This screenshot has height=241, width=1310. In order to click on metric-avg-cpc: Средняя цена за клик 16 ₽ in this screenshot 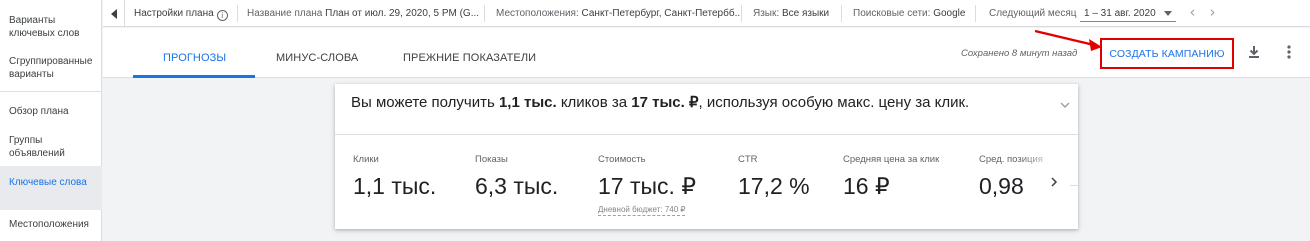, I will do `click(891, 176)`.